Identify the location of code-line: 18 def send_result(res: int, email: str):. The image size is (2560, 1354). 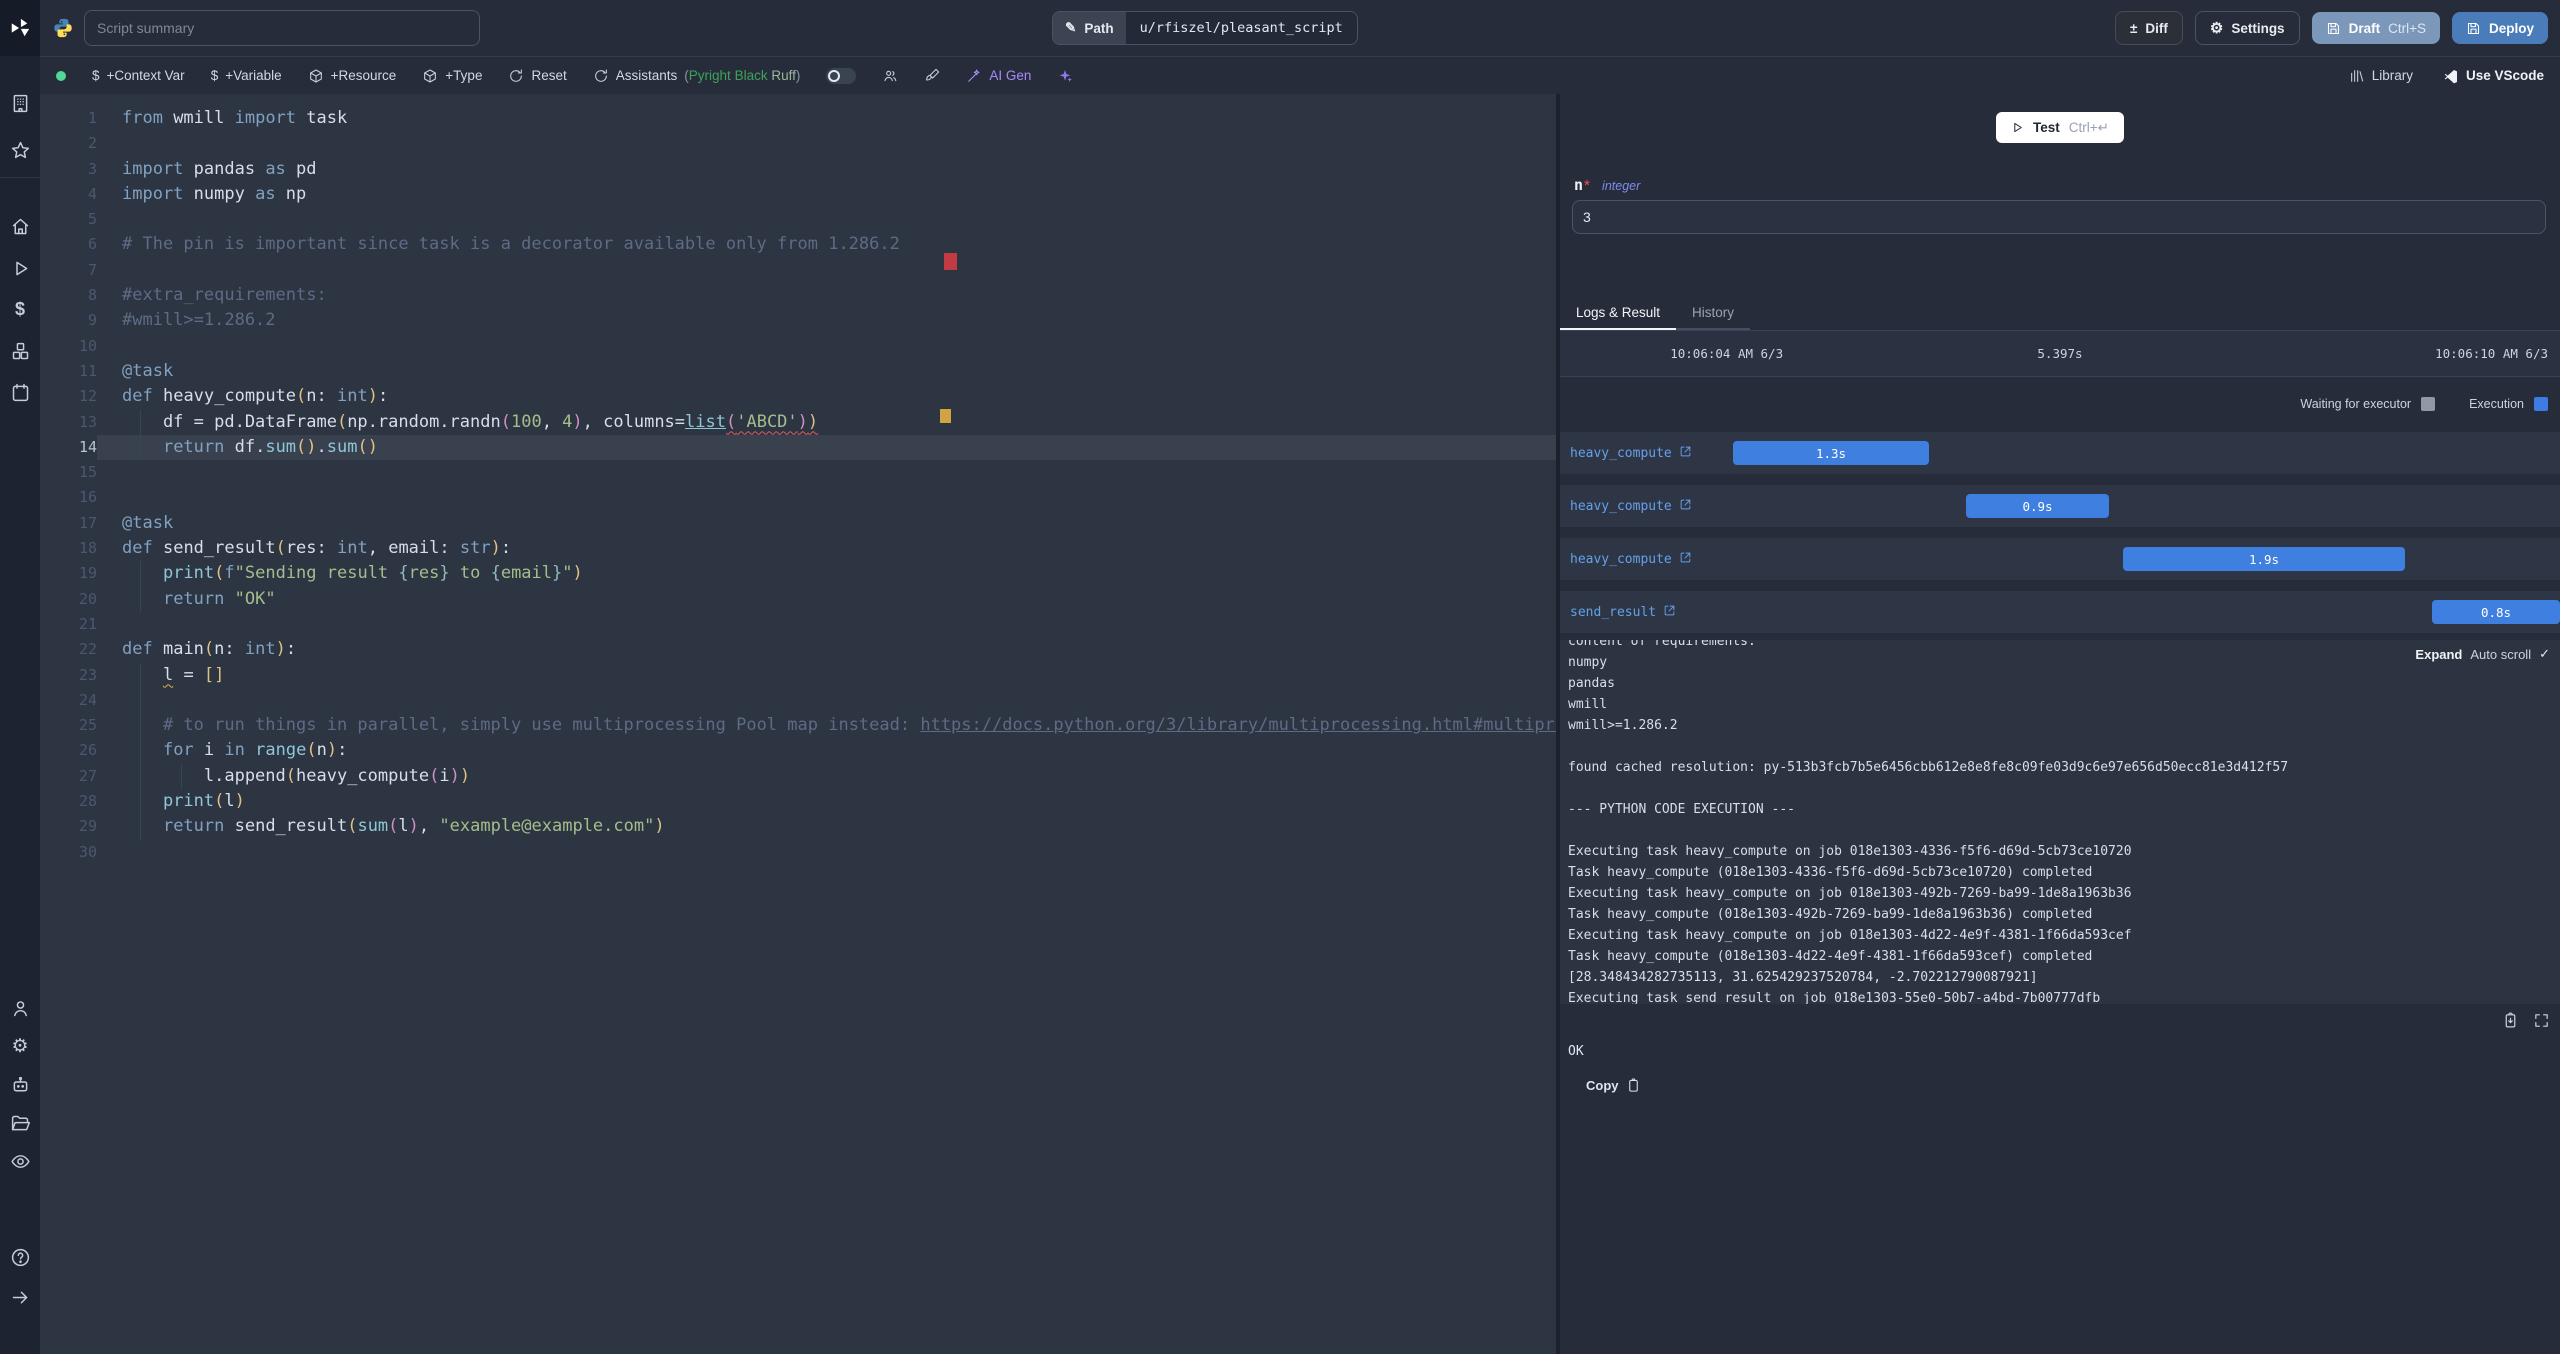
(798, 548).